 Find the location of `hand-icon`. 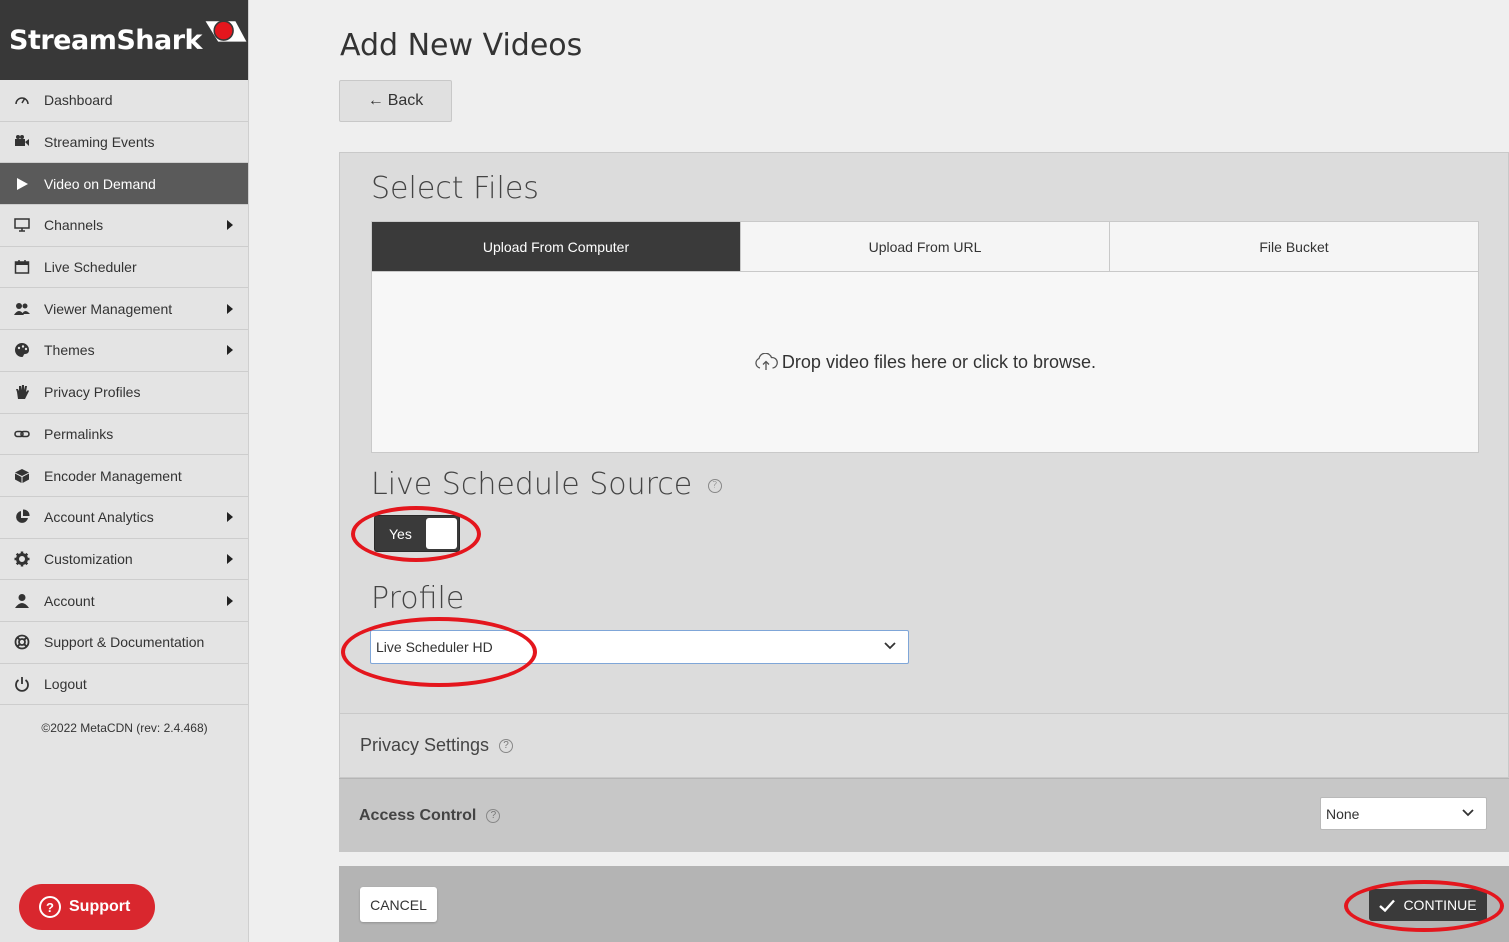

hand-icon is located at coordinates (22, 392).